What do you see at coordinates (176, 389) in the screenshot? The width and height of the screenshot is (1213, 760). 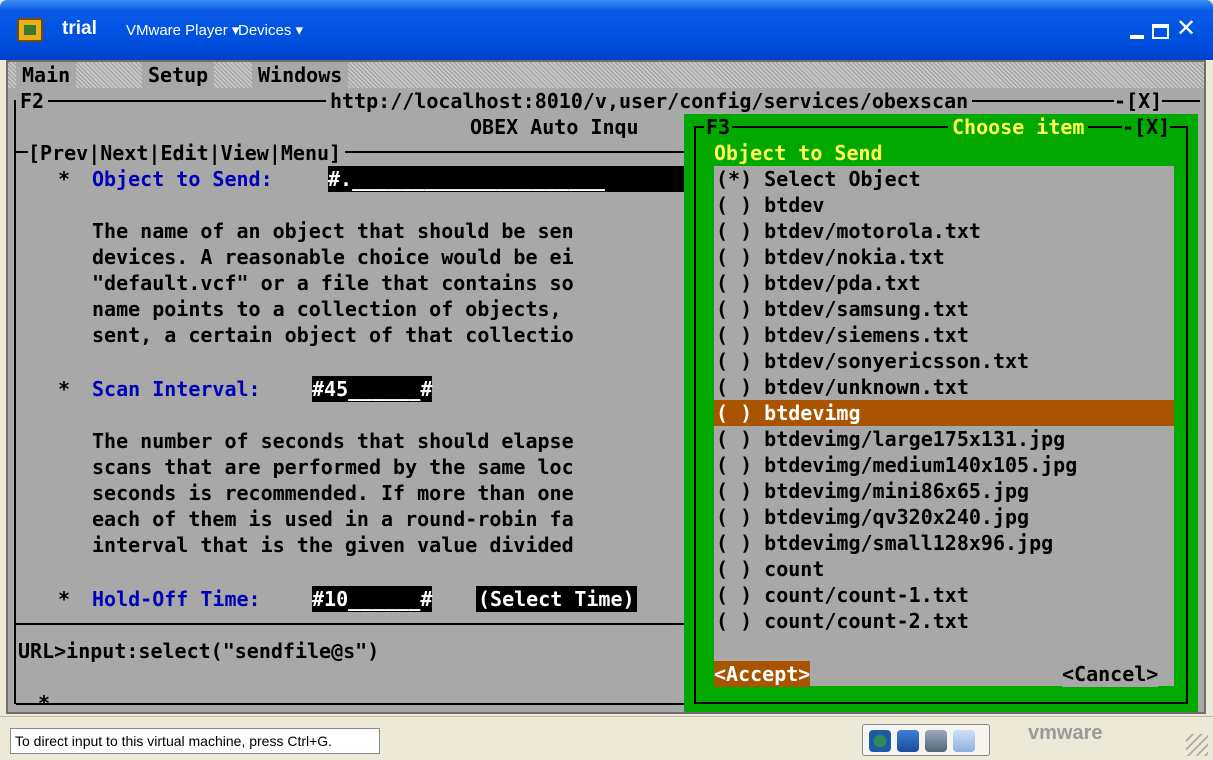 I see `scan-interval-label: Scan Interval:` at bounding box center [176, 389].